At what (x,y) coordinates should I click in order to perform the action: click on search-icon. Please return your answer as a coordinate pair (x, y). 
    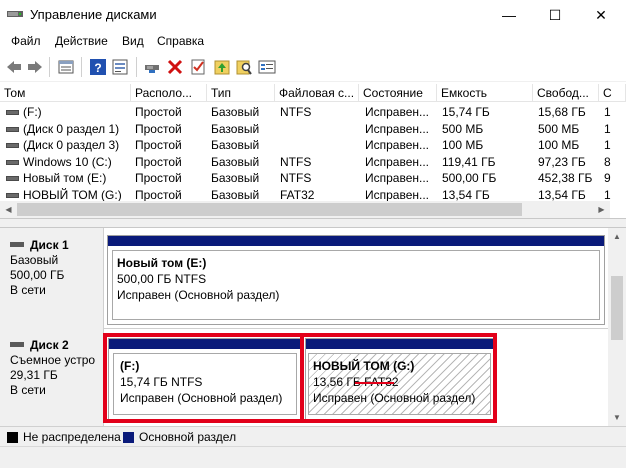
    Looking at the image, I should click on (244, 67).